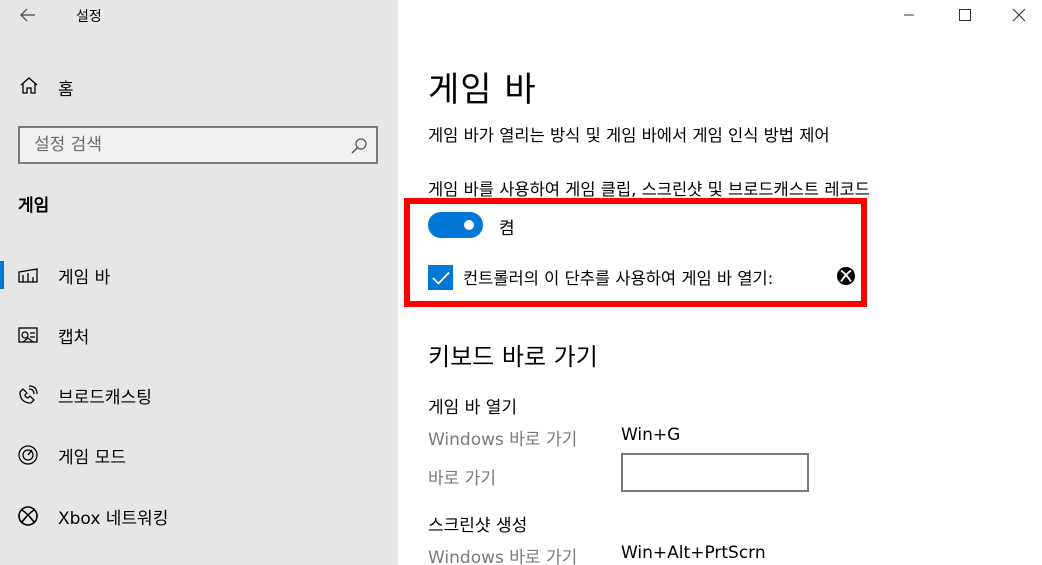  I want to click on sidebar-item-game-bar: 게임 바, so click(199, 275).